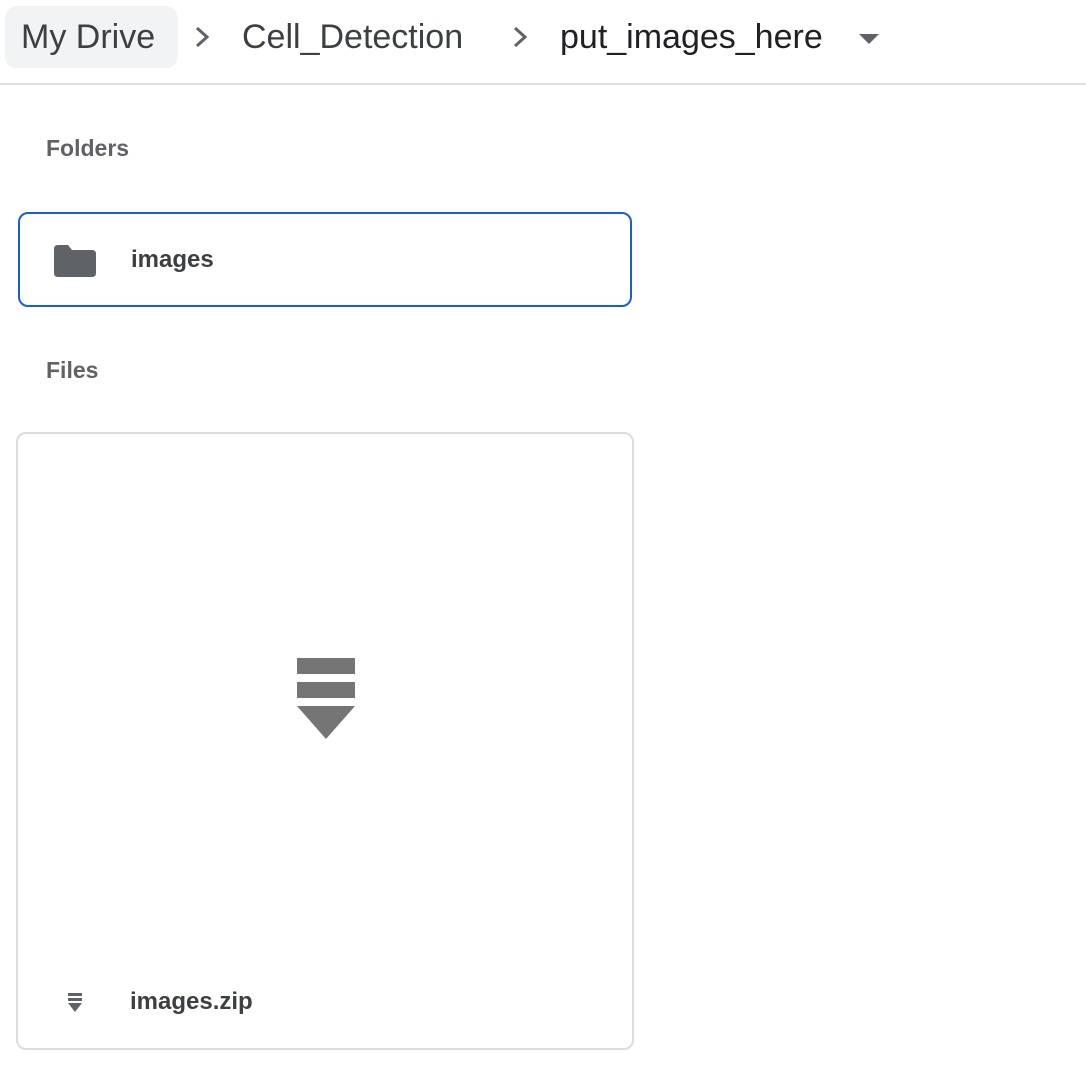 This screenshot has width=1086, height=1084. Describe the element at coordinates (75, 261) in the screenshot. I see `folder-icon` at that location.